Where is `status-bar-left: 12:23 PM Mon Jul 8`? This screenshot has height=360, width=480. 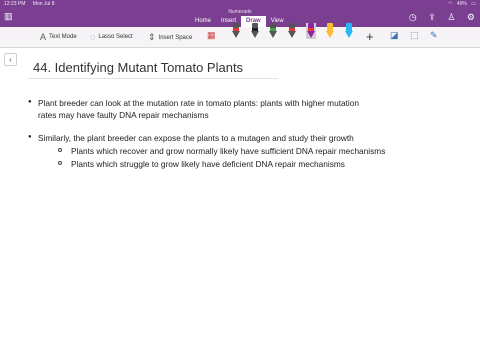 status-bar-left: 12:23 PM Mon Jul 8 is located at coordinates (32, 4).